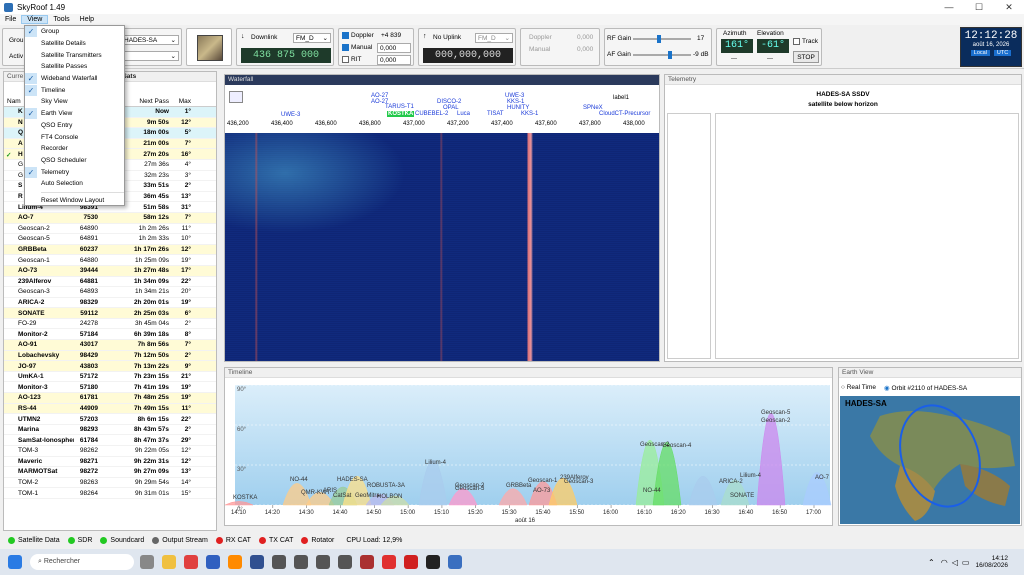 Image resolution: width=1024 pixels, height=575 pixels. Describe the element at coordinates (806, 57) in the screenshot. I see `stop-button: STOP` at that location.